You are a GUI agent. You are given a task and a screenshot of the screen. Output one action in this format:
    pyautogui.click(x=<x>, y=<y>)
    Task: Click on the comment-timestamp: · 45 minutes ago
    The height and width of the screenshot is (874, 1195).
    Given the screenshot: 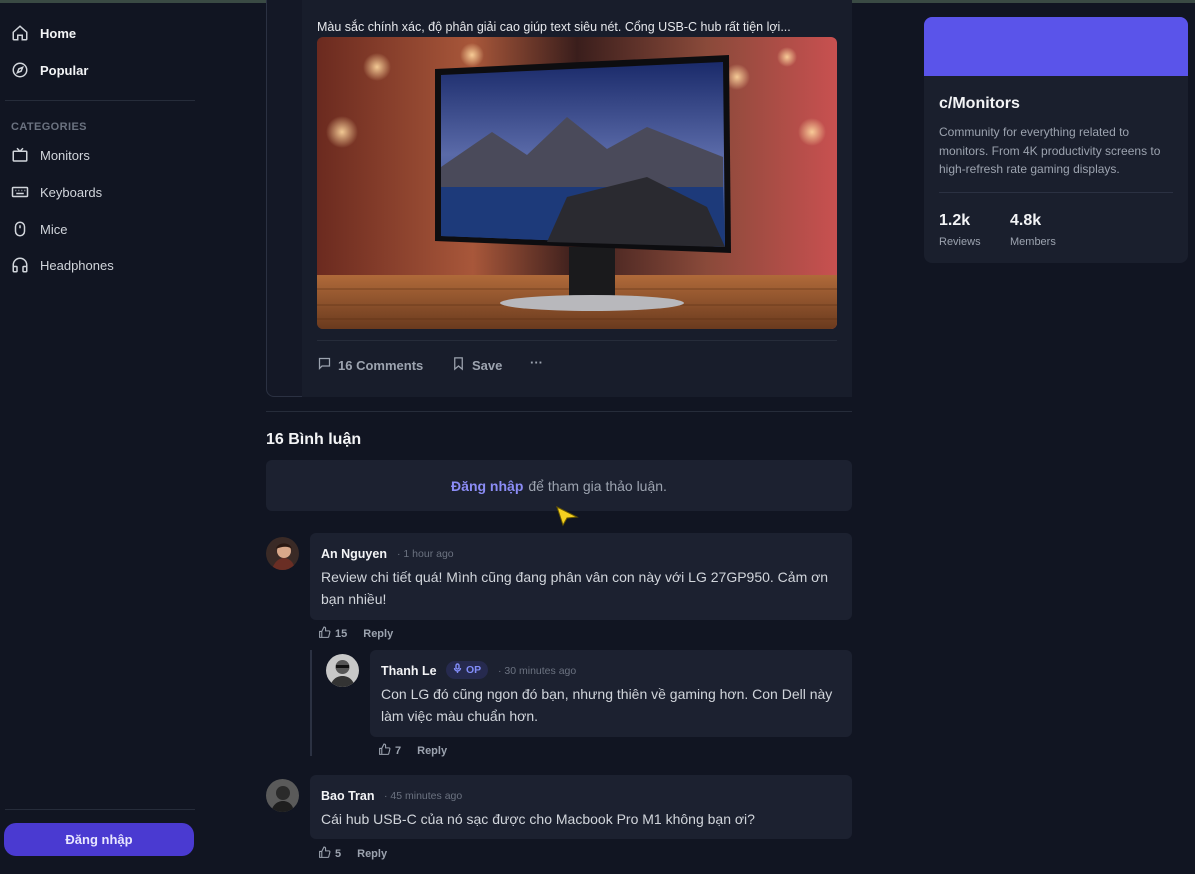 What is the action you would take?
    pyautogui.click(x=423, y=796)
    